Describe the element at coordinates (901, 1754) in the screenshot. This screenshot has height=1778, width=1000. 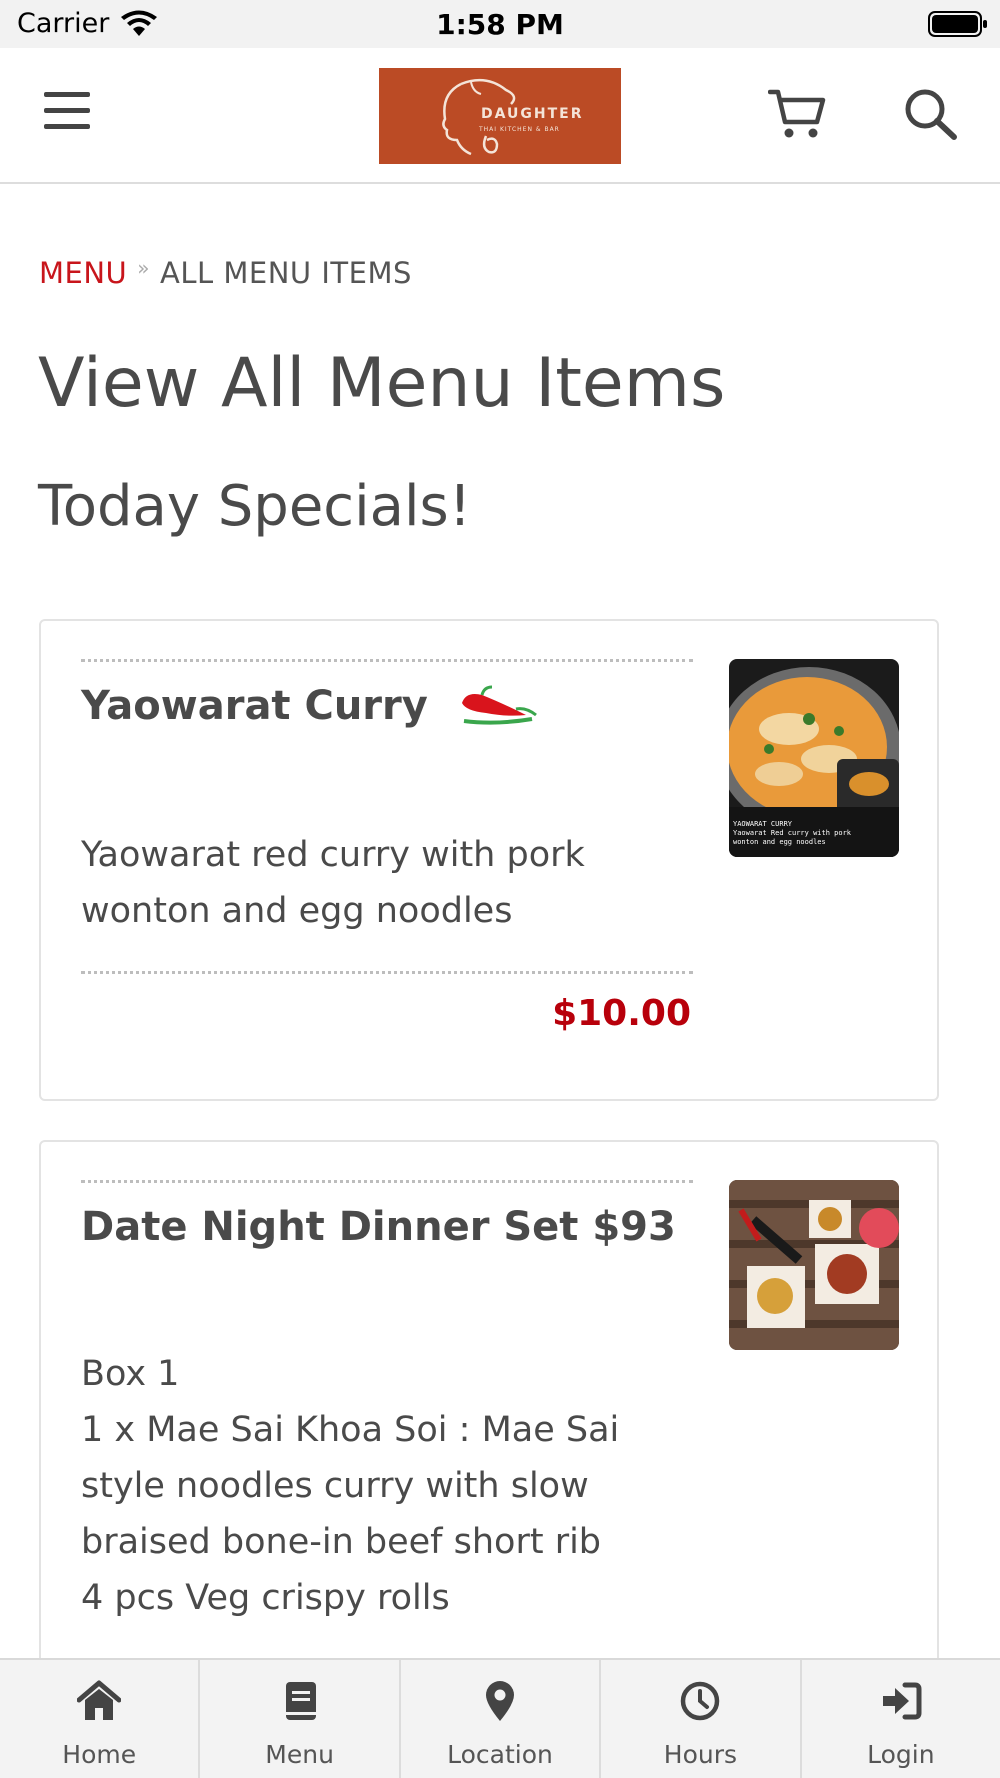
I see `tab-label: Login` at that location.